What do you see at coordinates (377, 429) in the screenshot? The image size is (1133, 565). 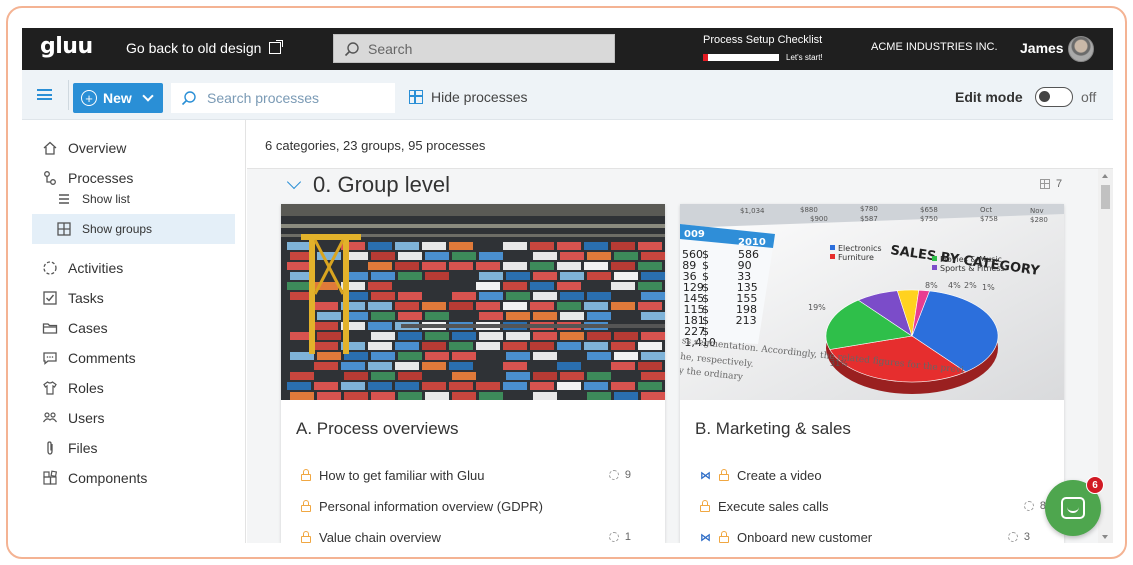 I see `card-title: A. Process overviews` at bounding box center [377, 429].